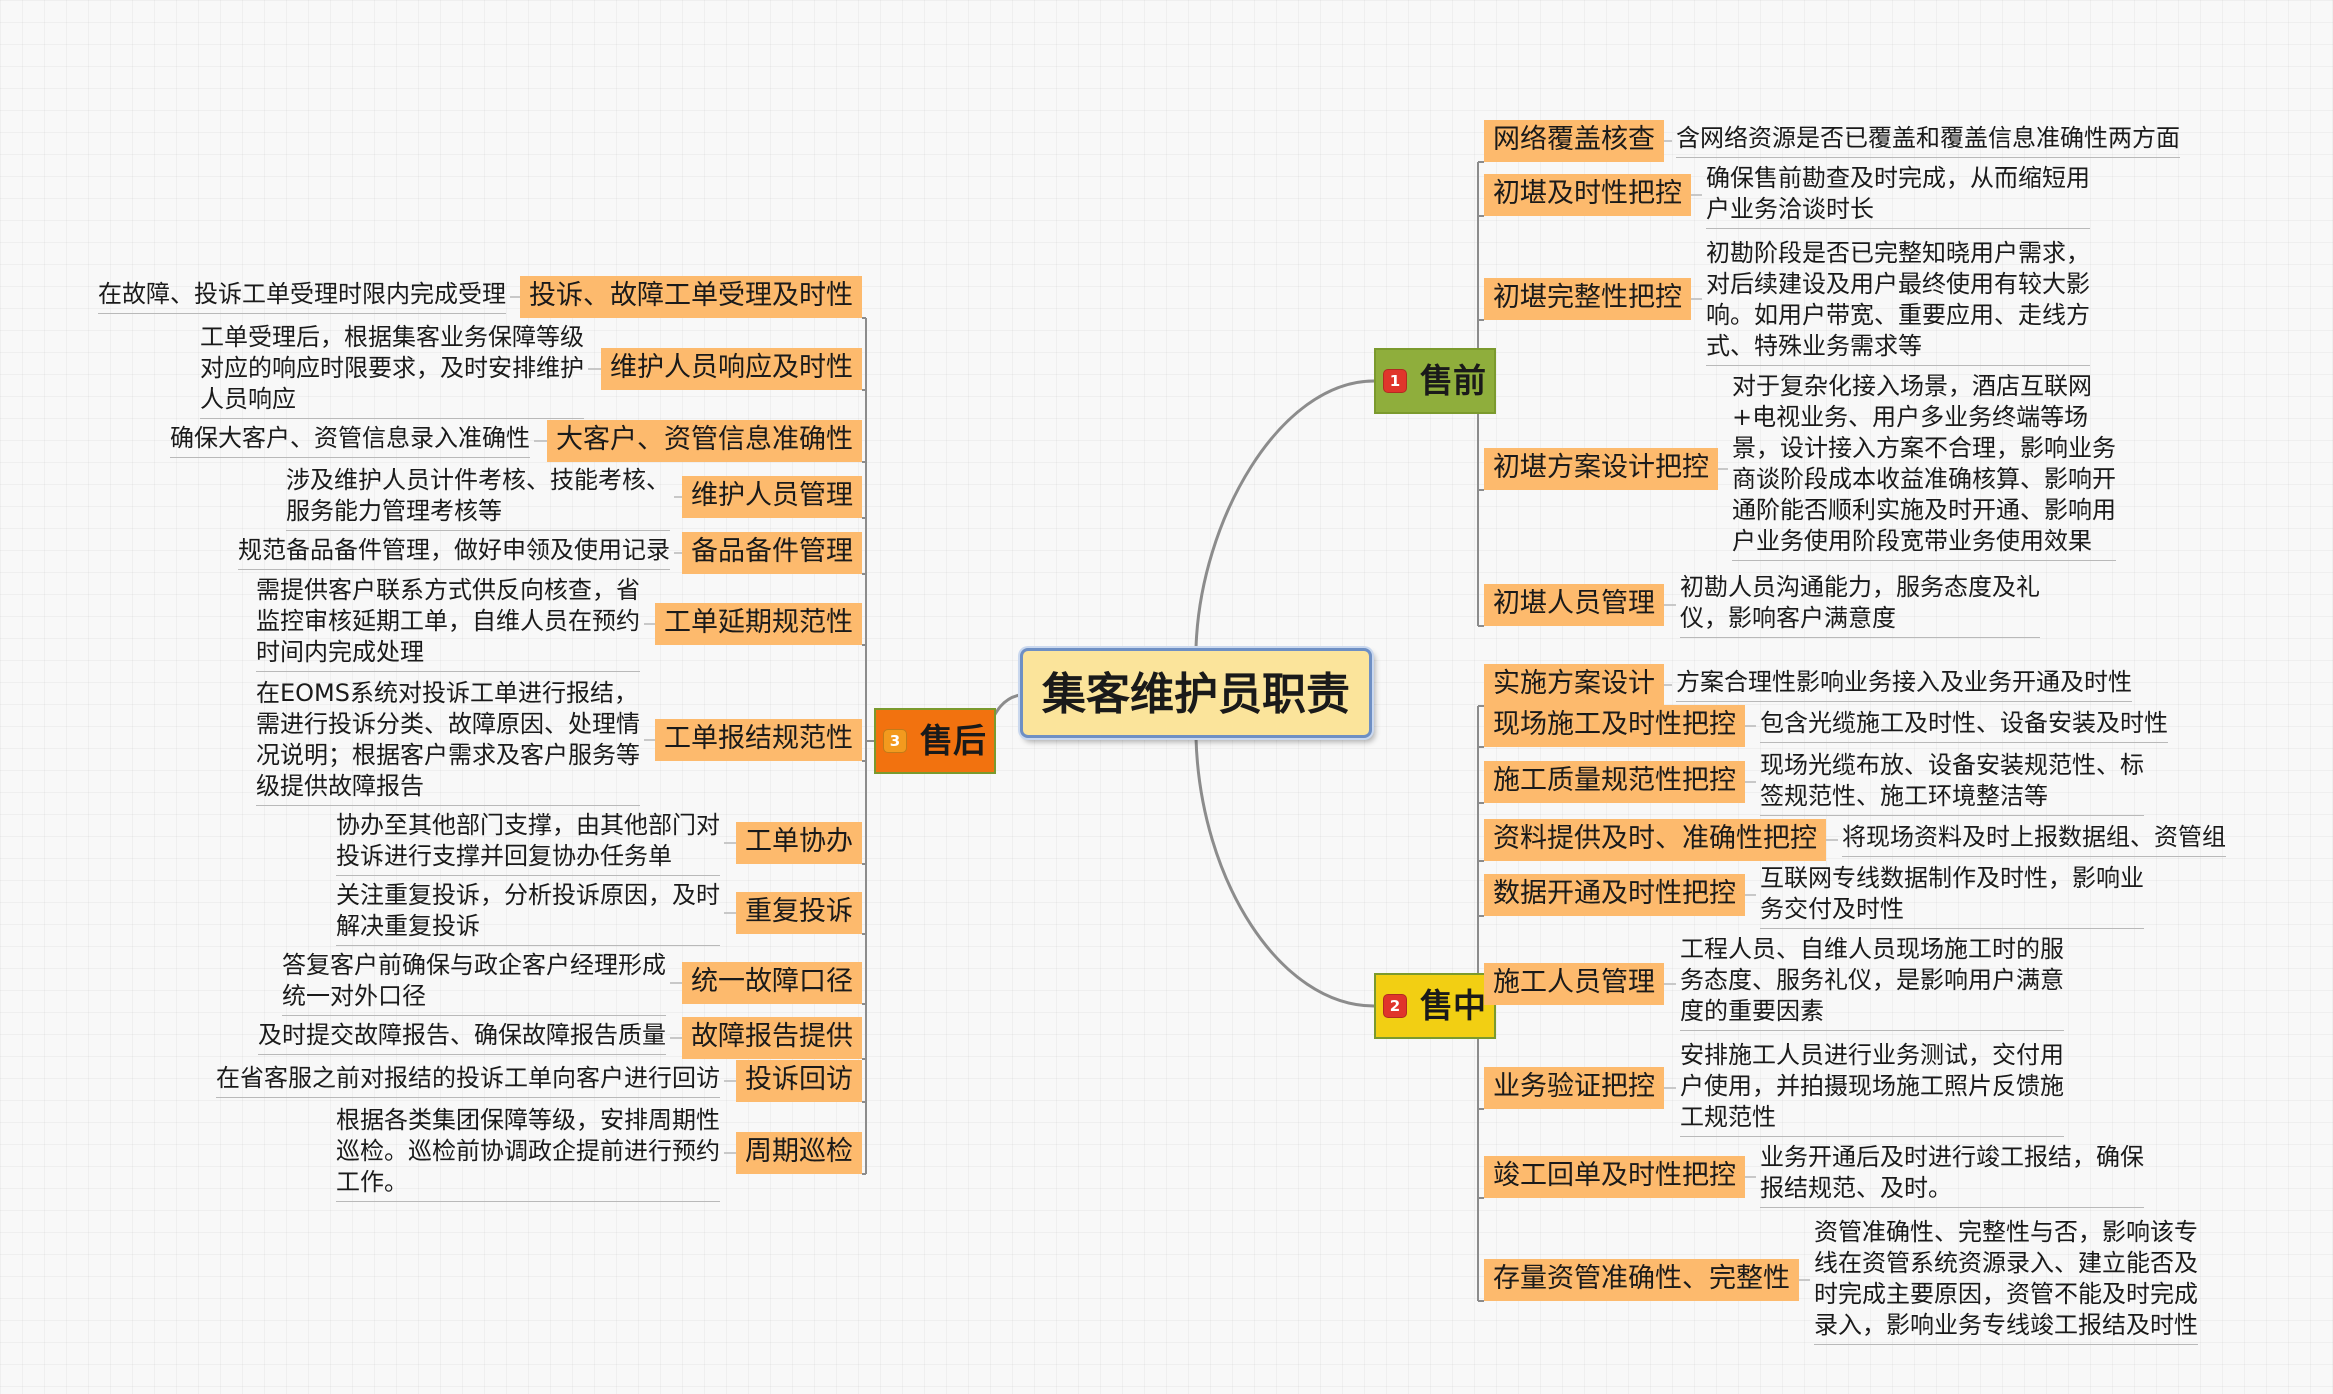 This screenshot has height=1394, width=2333. I want to click on topic-presale-3: 初堪完整性把控, so click(1587, 299).